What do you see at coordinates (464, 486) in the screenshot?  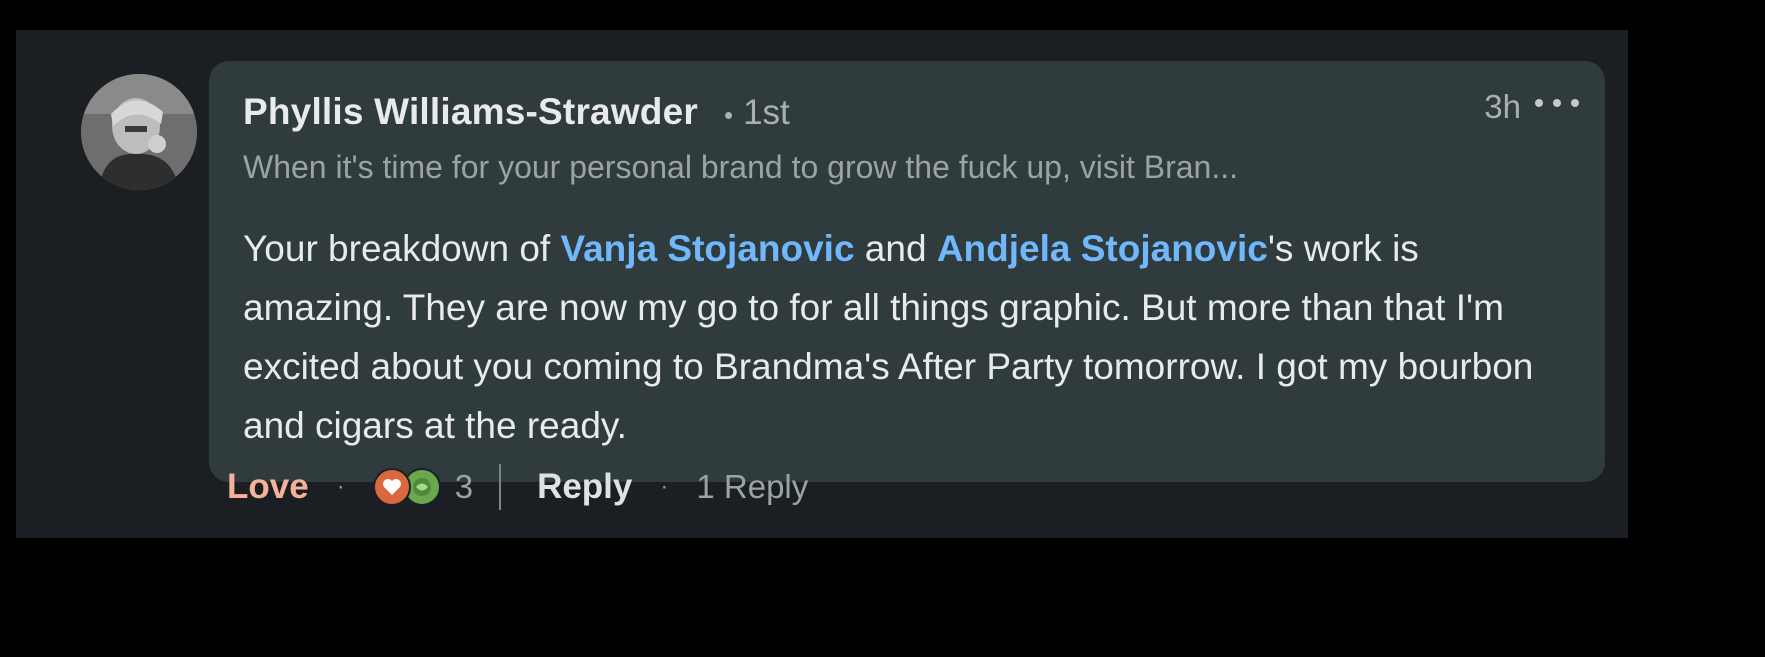 I see `reaction-count: 3` at bounding box center [464, 486].